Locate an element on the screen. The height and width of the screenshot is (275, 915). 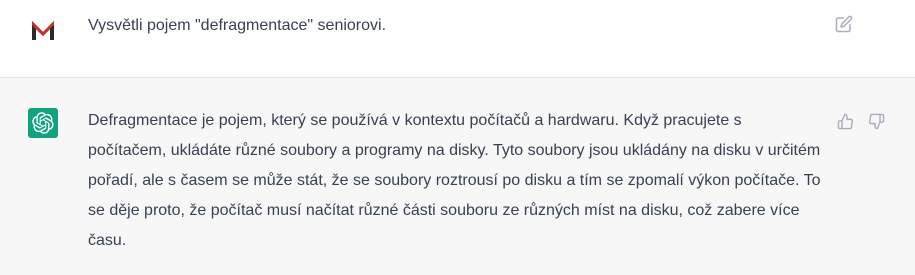
thumbs-down-icon is located at coordinates (876, 121).